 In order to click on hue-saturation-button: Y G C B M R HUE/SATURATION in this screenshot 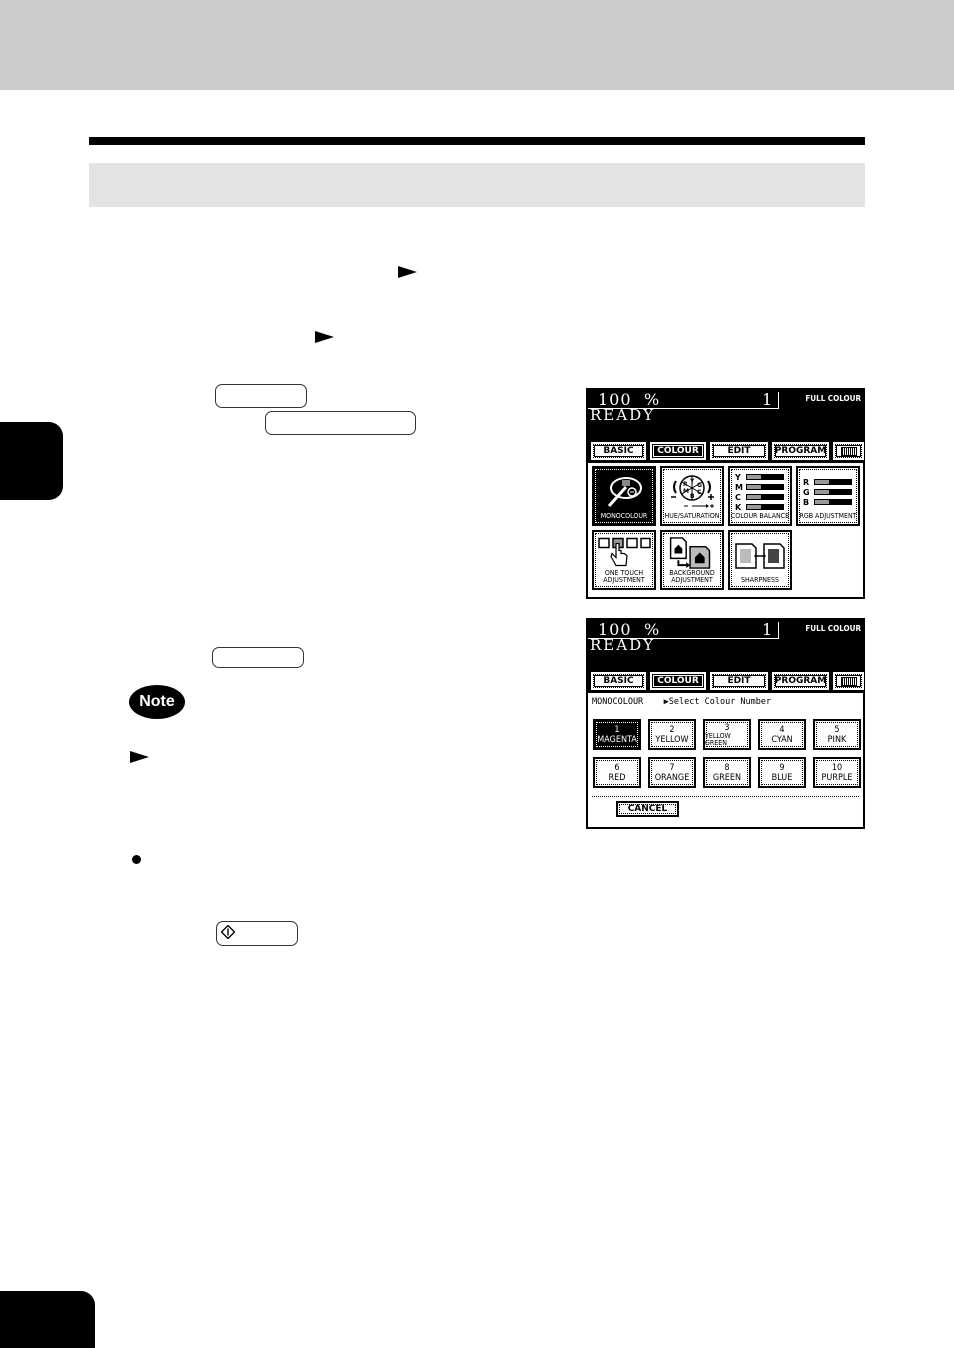, I will do `click(692, 496)`.